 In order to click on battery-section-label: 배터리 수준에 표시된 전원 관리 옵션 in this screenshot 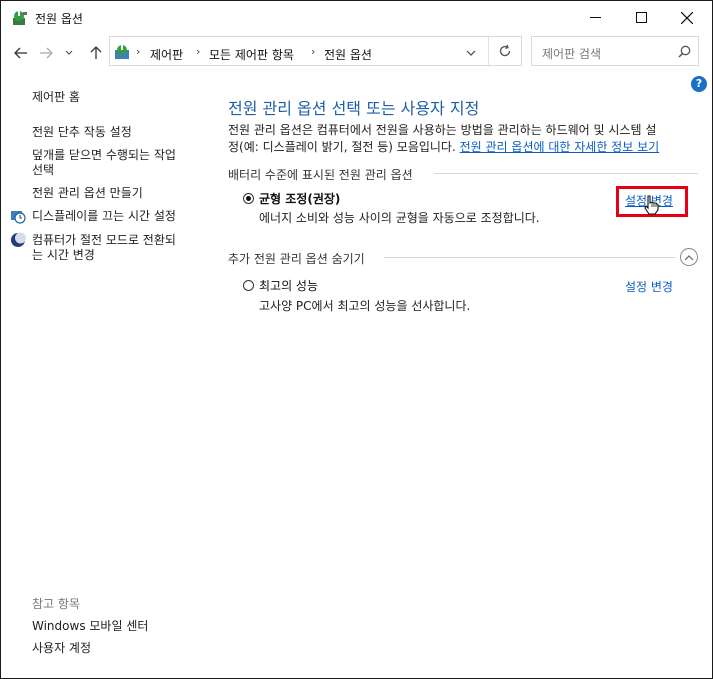, I will do `click(320, 175)`.